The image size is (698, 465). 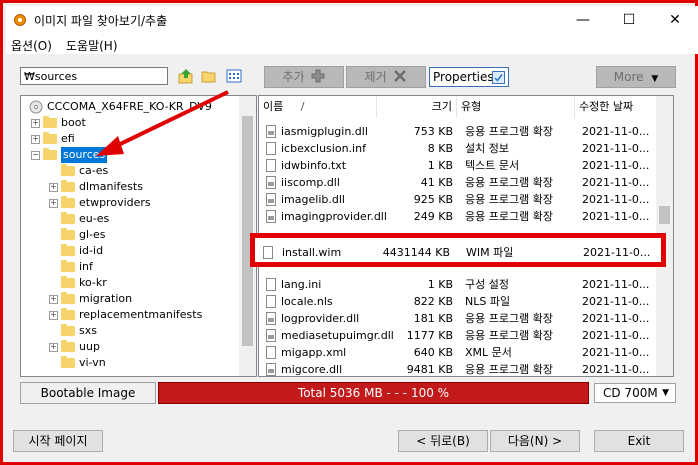 I want to click on exit-button: Exit, so click(x=639, y=441).